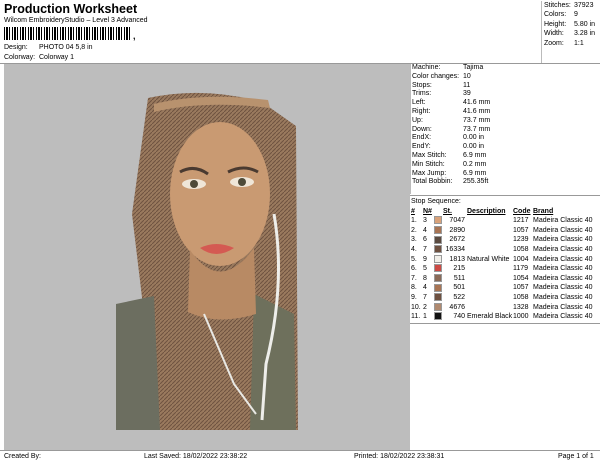 Image resolution: width=600 pixels, height=464 pixels. What do you see at coordinates (570, 5) in the screenshot?
I see `stat-row: Stitches: 37923` at bounding box center [570, 5].